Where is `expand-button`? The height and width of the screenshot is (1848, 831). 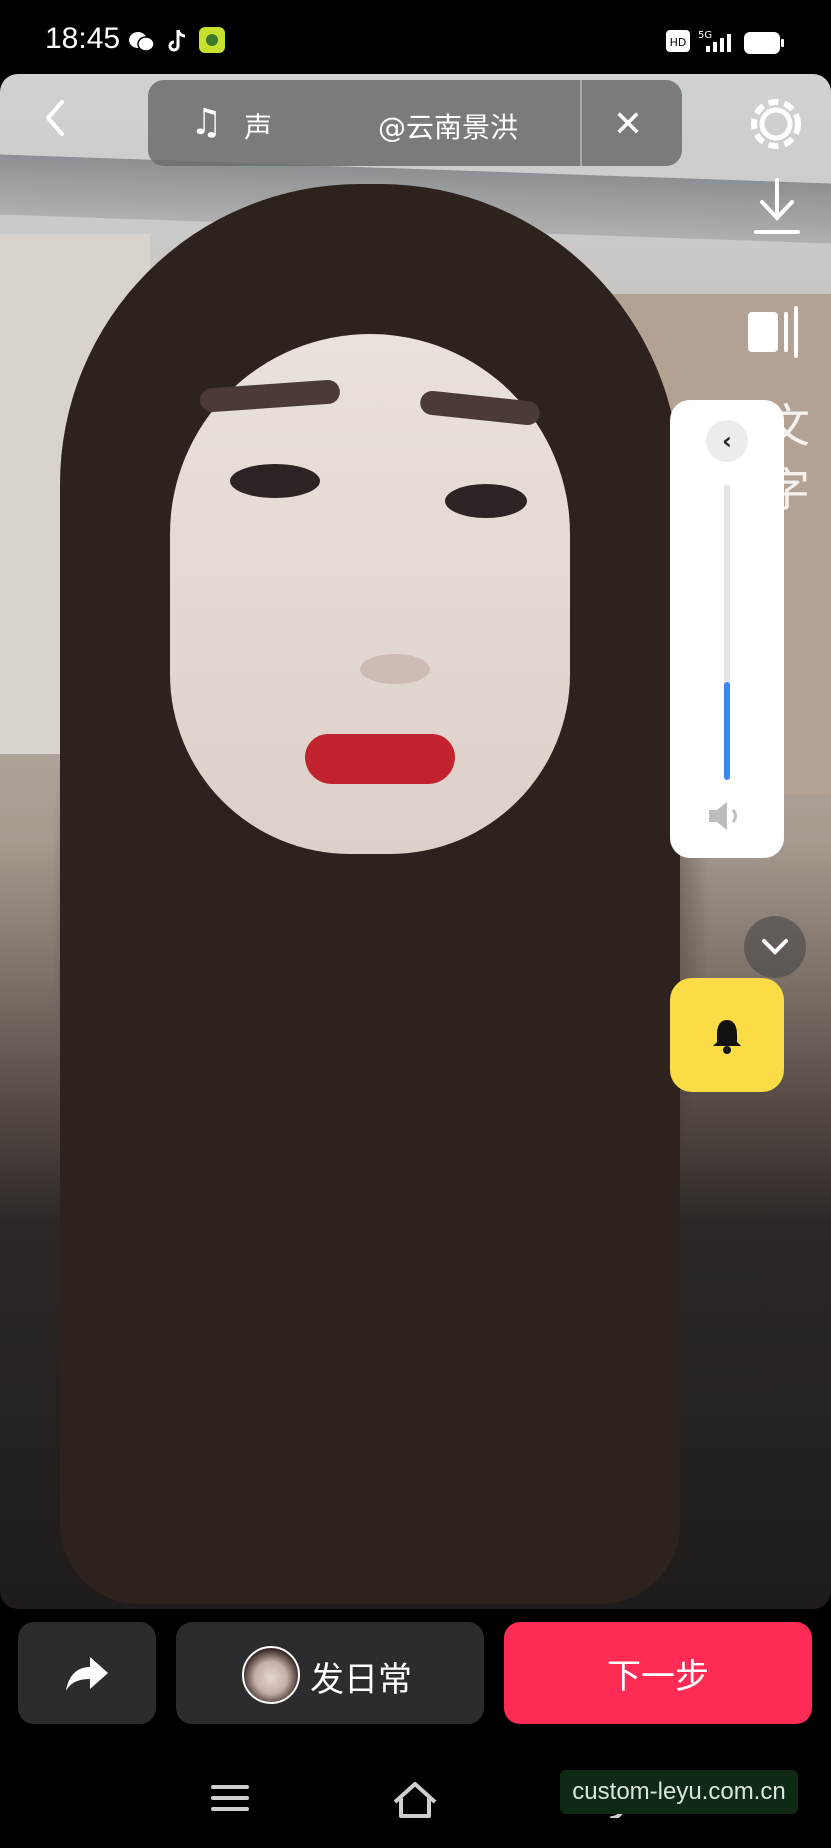 expand-button is located at coordinates (775, 947).